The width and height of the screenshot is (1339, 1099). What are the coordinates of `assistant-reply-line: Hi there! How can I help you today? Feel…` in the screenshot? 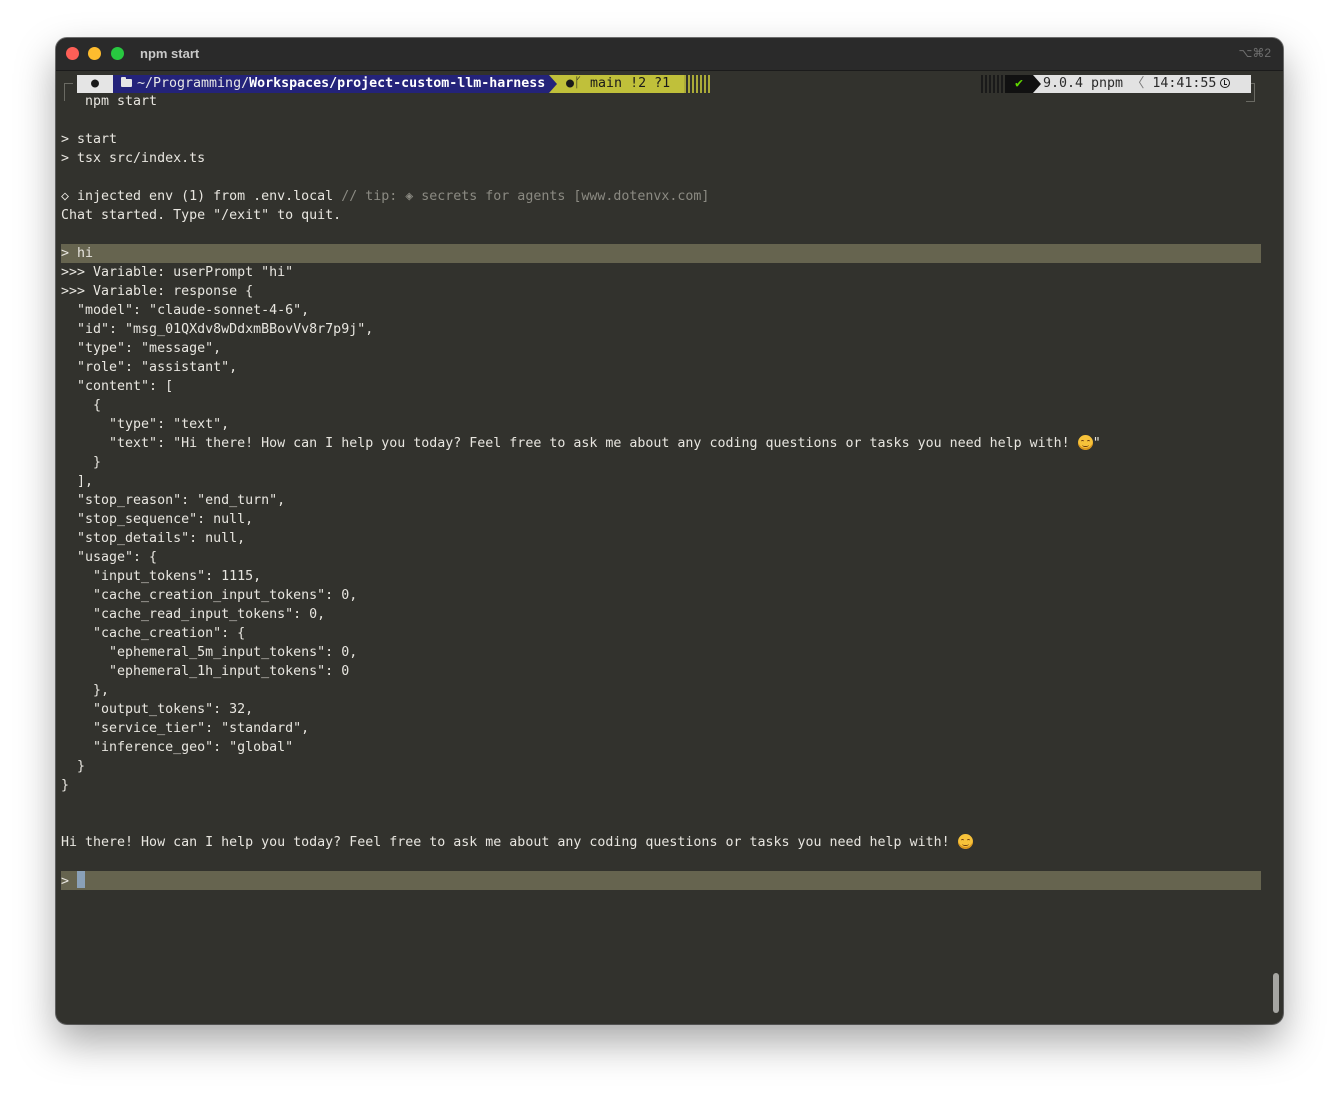 It's located at (517, 842).